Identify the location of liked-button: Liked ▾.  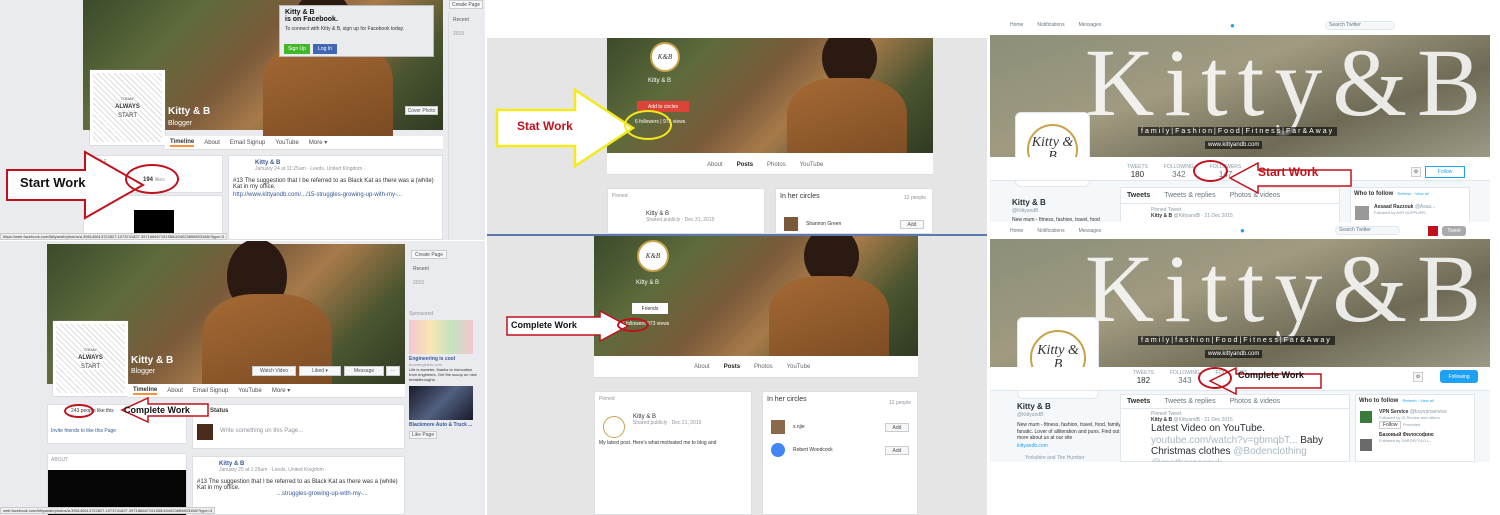
(320, 371).